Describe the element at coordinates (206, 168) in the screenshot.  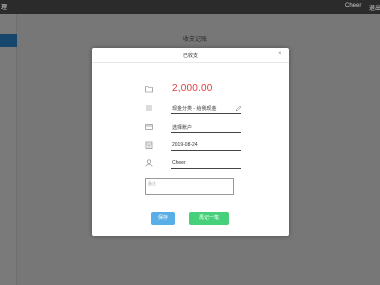
I see `user-underline` at that location.